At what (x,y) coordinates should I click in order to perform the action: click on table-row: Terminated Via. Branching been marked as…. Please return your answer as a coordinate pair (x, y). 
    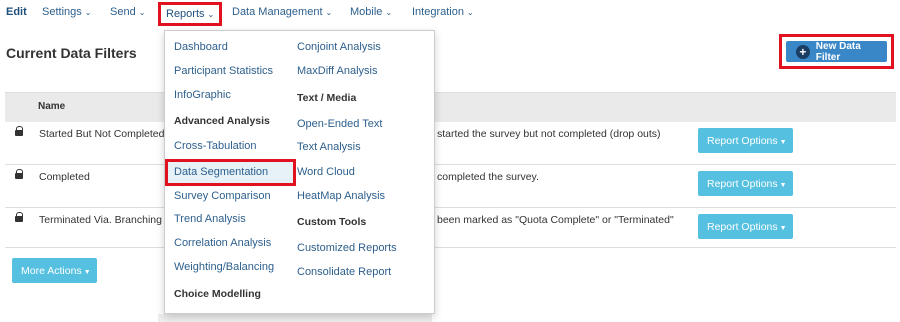
    Looking at the image, I should click on (450, 228).